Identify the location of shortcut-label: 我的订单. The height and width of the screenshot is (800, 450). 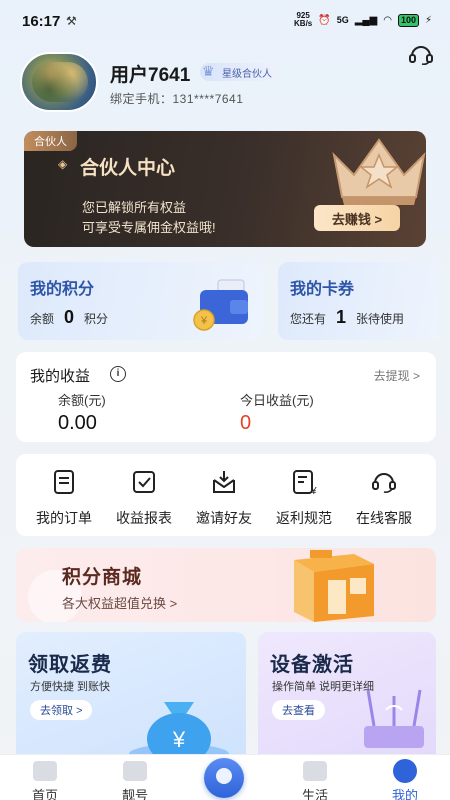
(64, 518).